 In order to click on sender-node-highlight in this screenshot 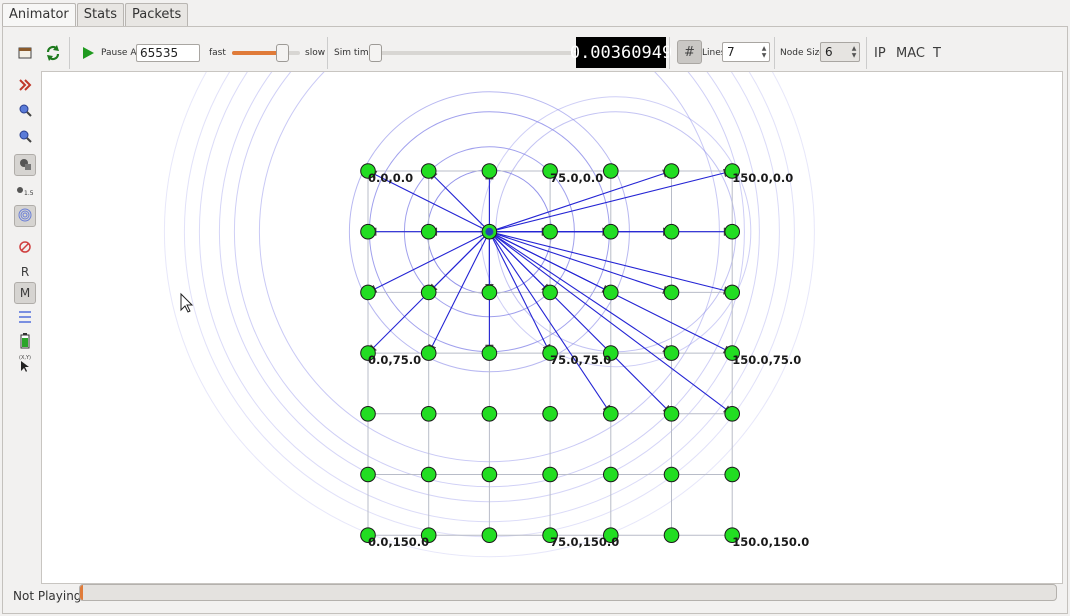, I will do `click(489, 231)`.